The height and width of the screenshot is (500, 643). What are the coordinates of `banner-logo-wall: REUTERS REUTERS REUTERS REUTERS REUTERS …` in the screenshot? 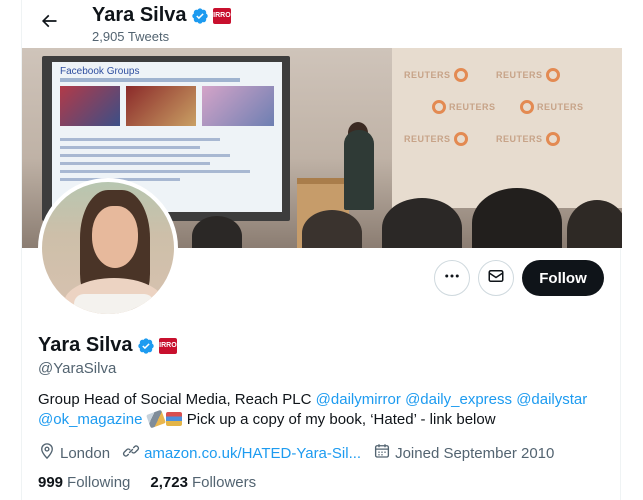 It's located at (507, 128).